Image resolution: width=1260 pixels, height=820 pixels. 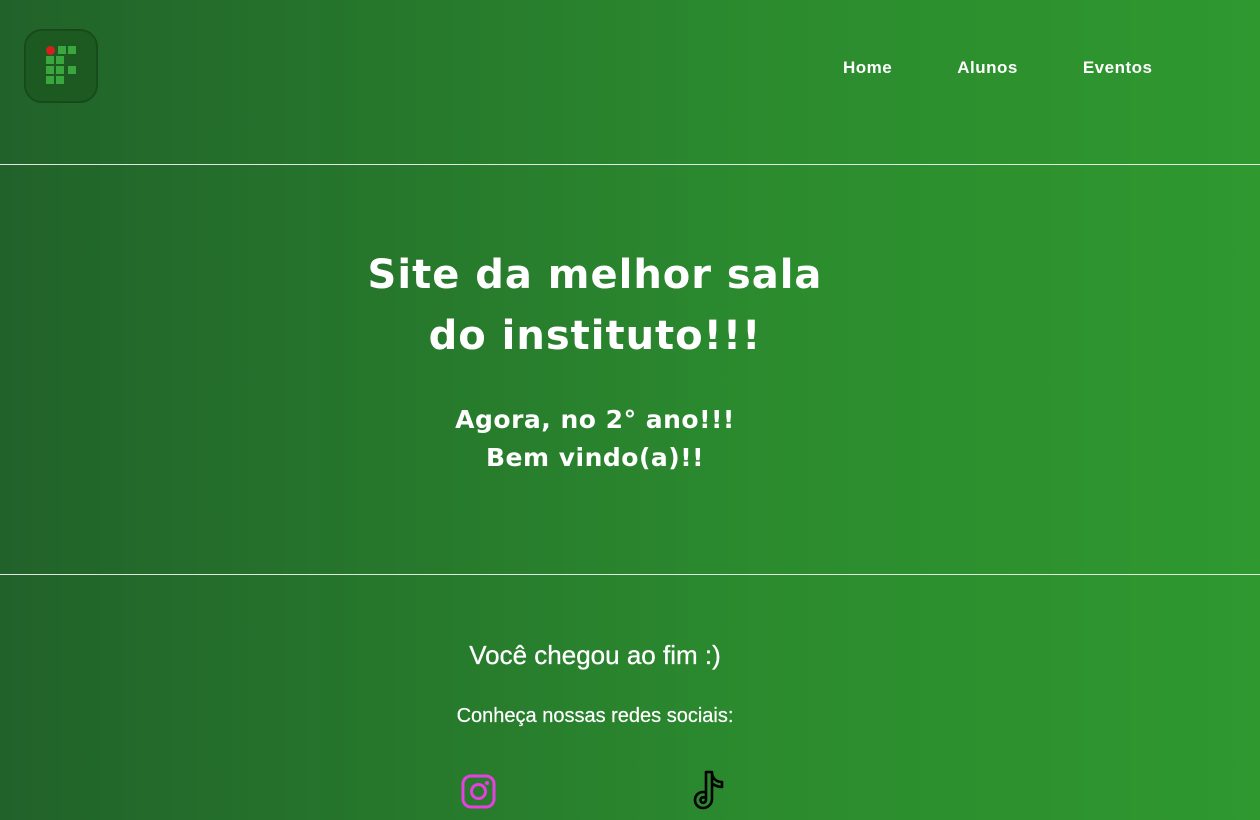 What do you see at coordinates (595, 306) in the screenshot?
I see `hero-title: Site da melhor sala do instituto!!!` at bounding box center [595, 306].